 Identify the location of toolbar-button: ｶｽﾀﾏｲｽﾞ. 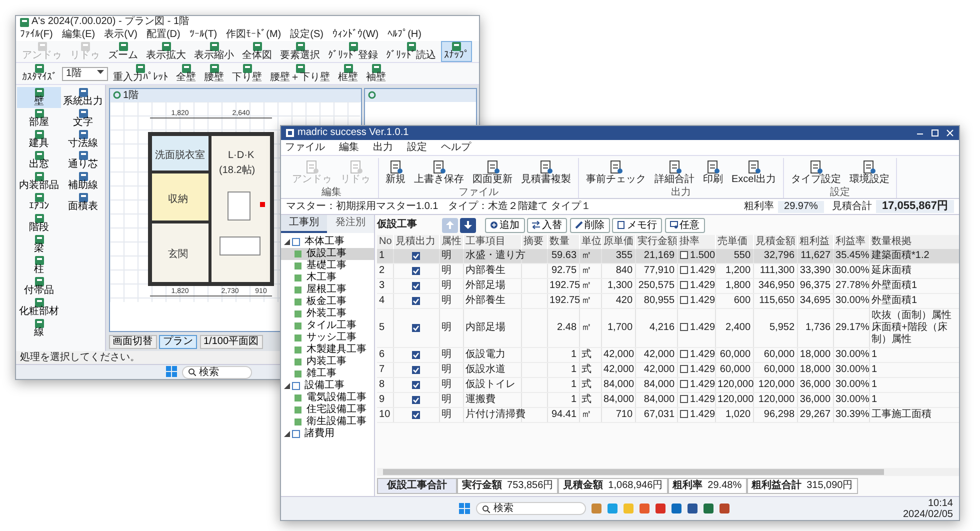
(39, 73).